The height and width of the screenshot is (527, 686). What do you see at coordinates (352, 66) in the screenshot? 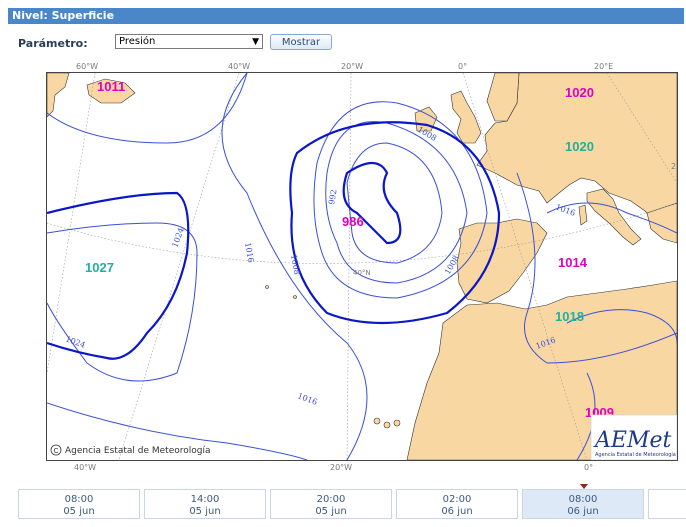
I see `top-lon-label: 20°W` at bounding box center [352, 66].